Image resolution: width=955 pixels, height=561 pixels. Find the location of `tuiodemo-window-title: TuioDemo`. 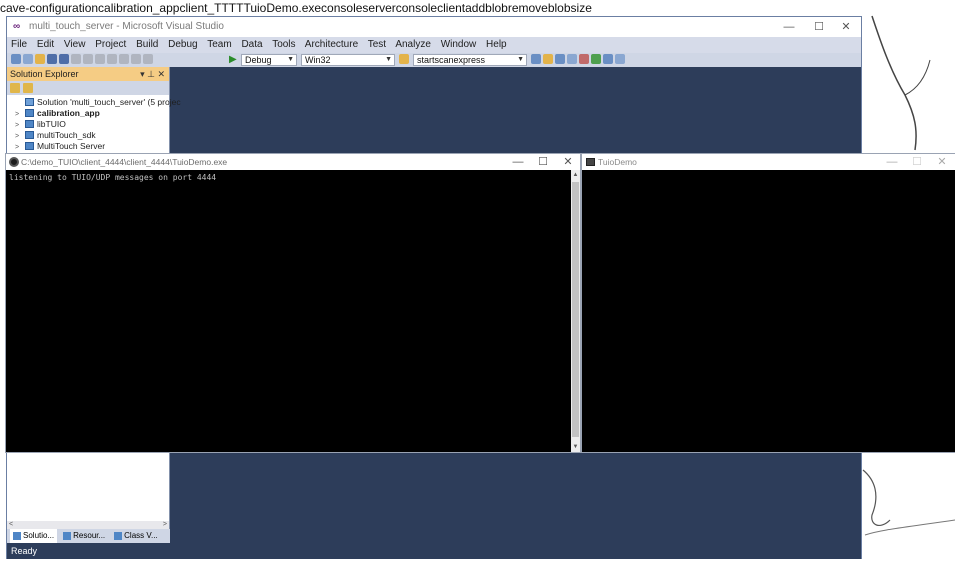

tuiodemo-window-title: TuioDemo is located at coordinates (617, 162).